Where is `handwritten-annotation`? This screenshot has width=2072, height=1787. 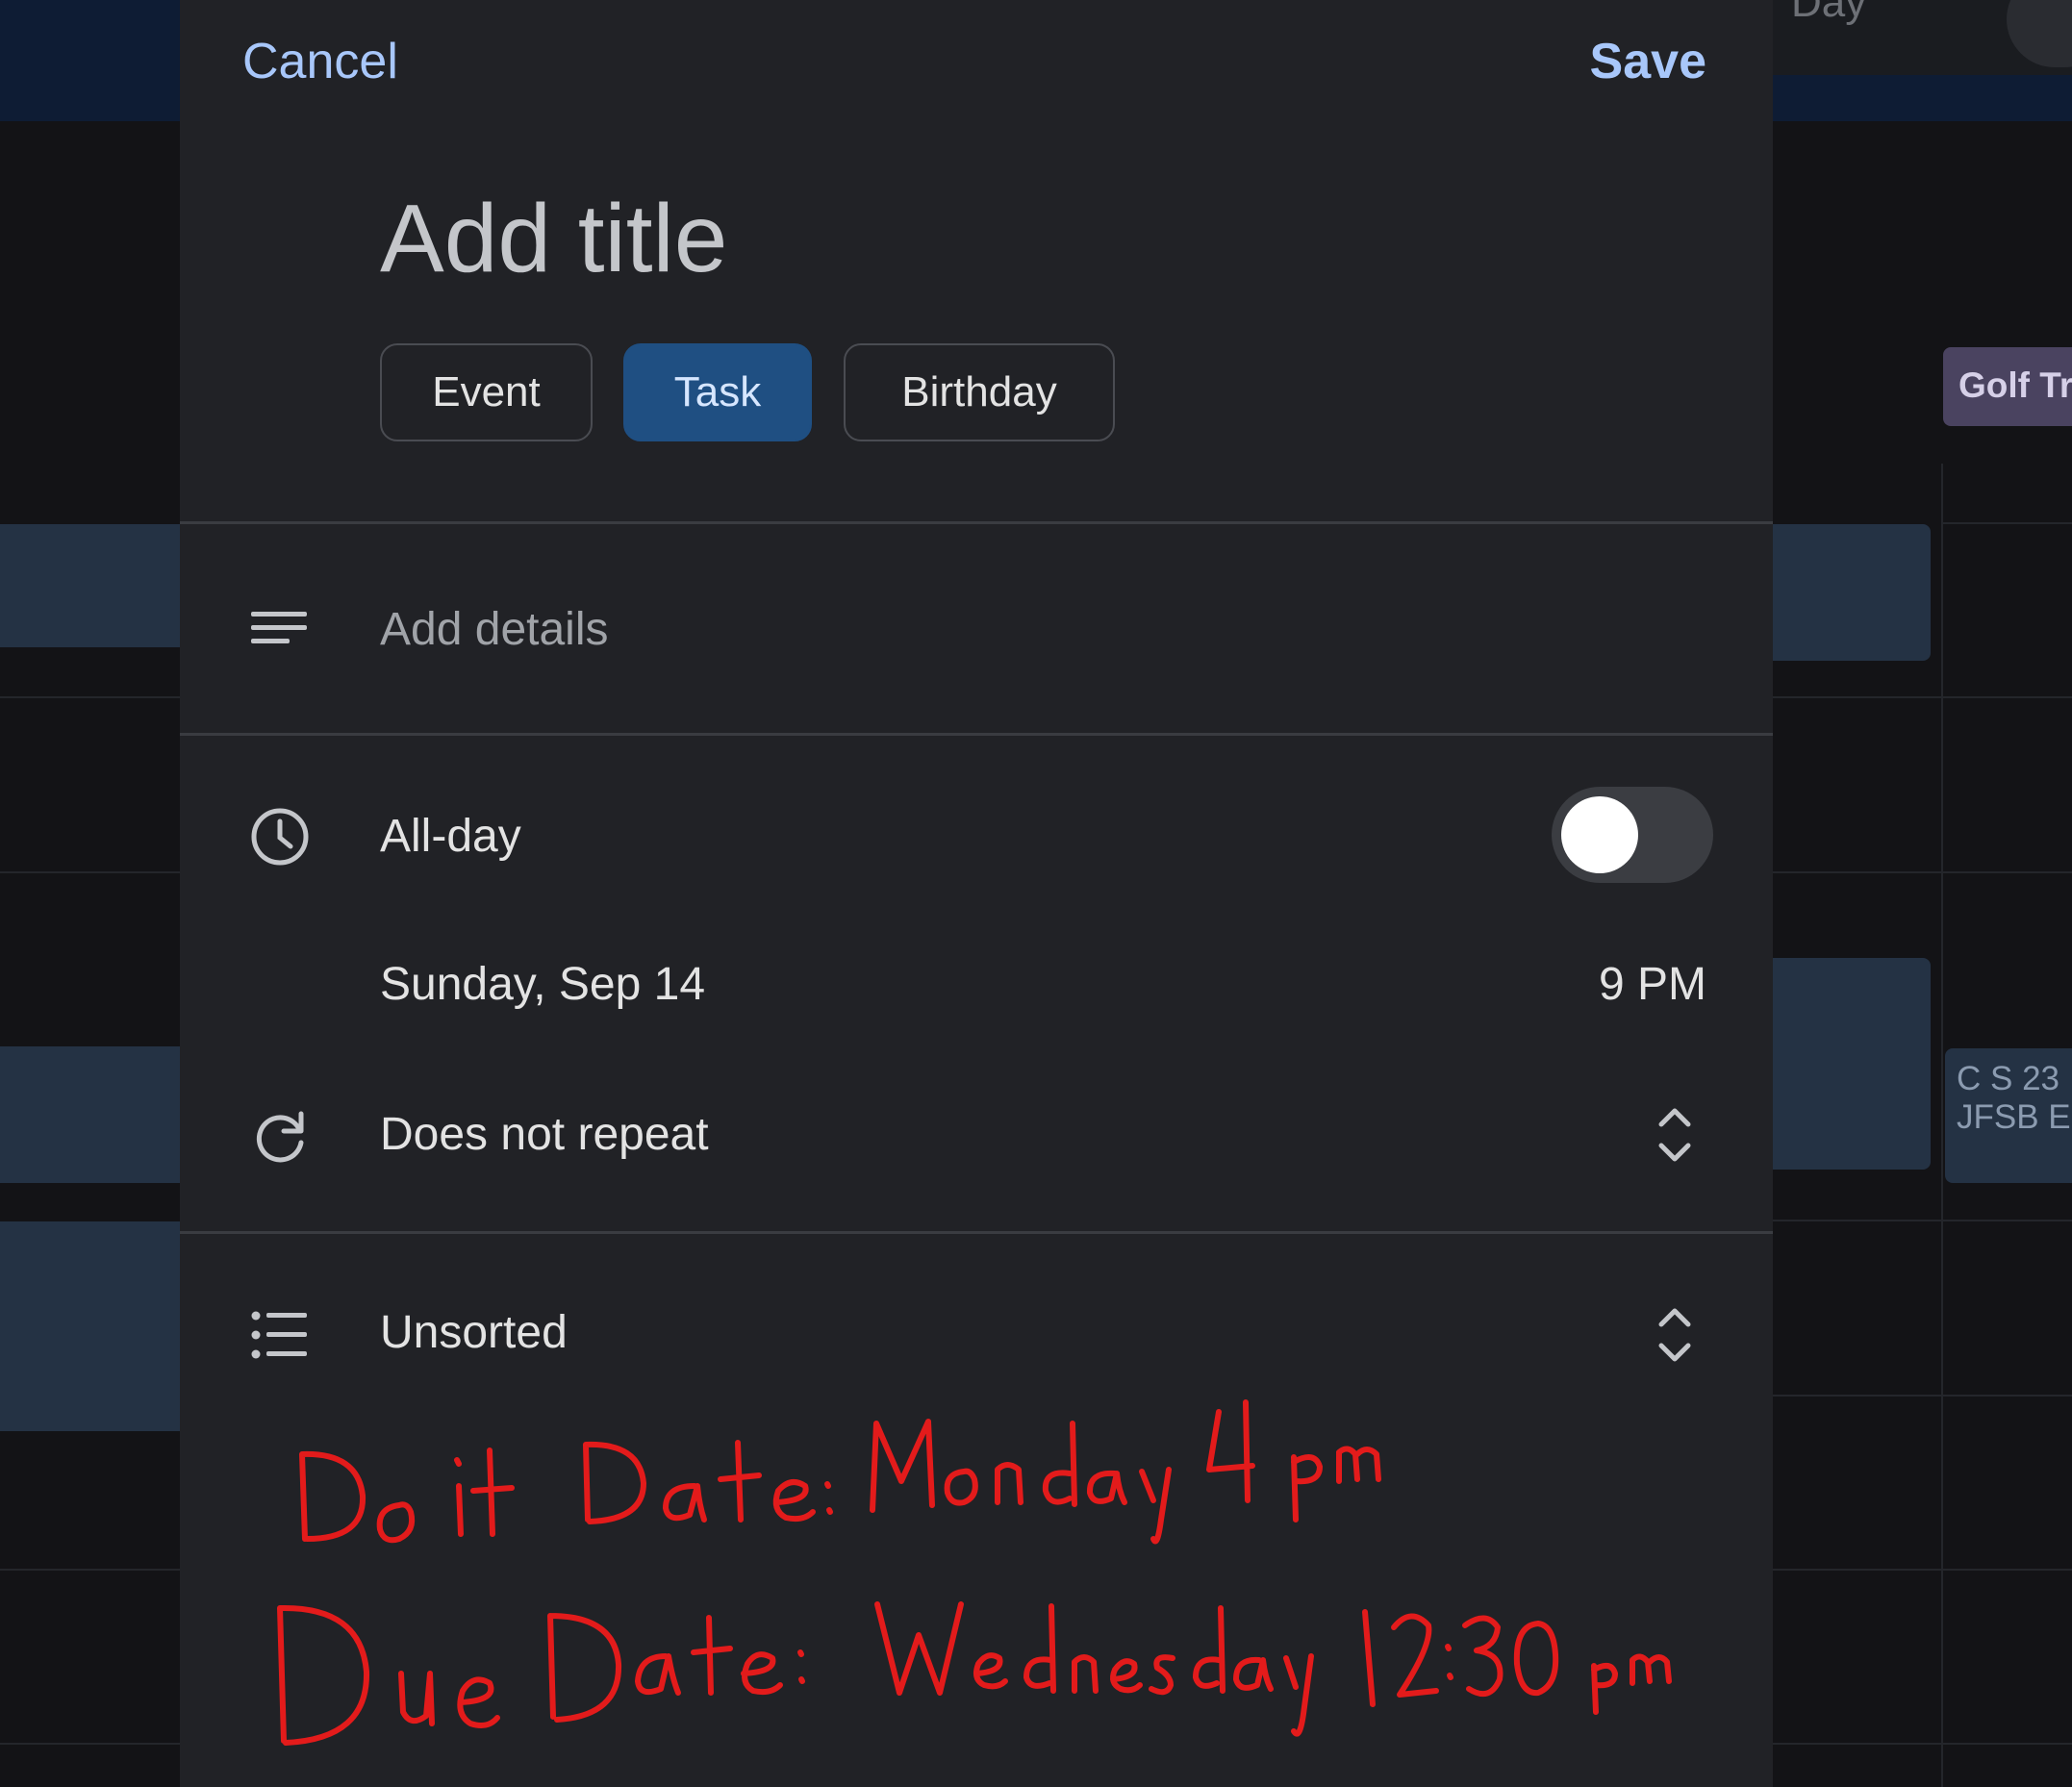
handwritten-annotation is located at coordinates (974, 1572).